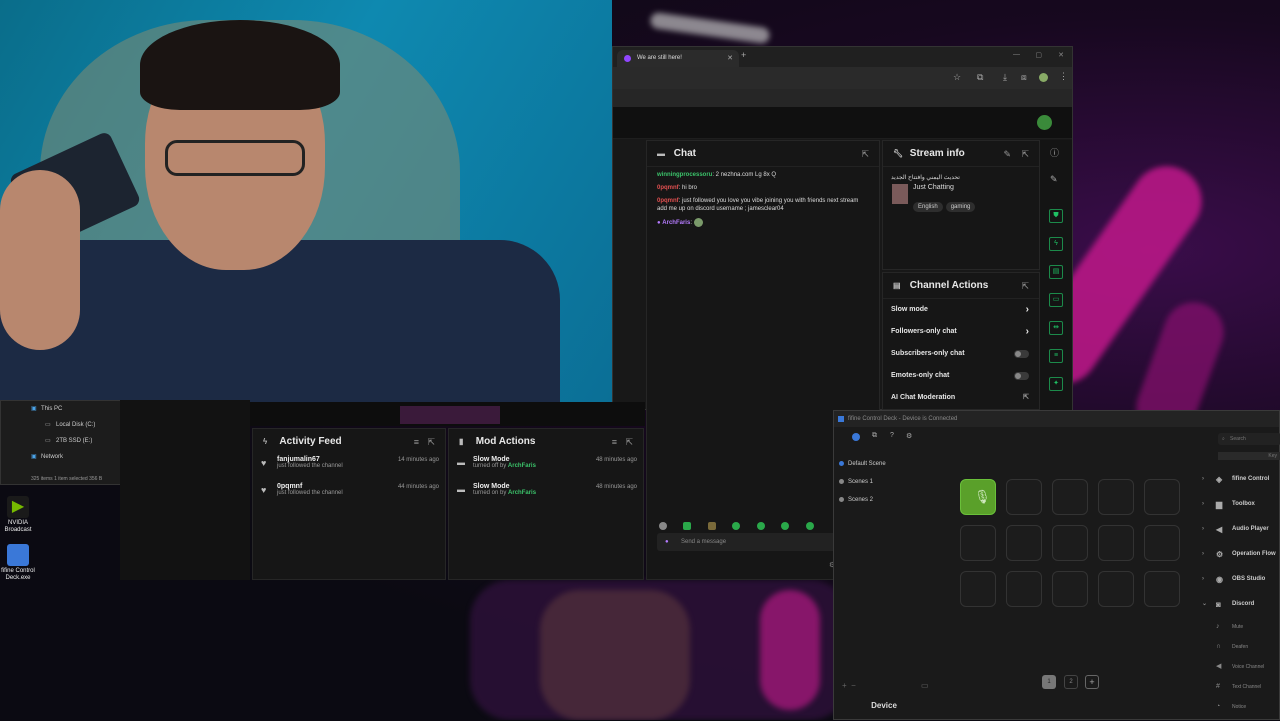 This screenshot has width=1280, height=721. I want to click on key-tab: Key, so click(1249, 456).